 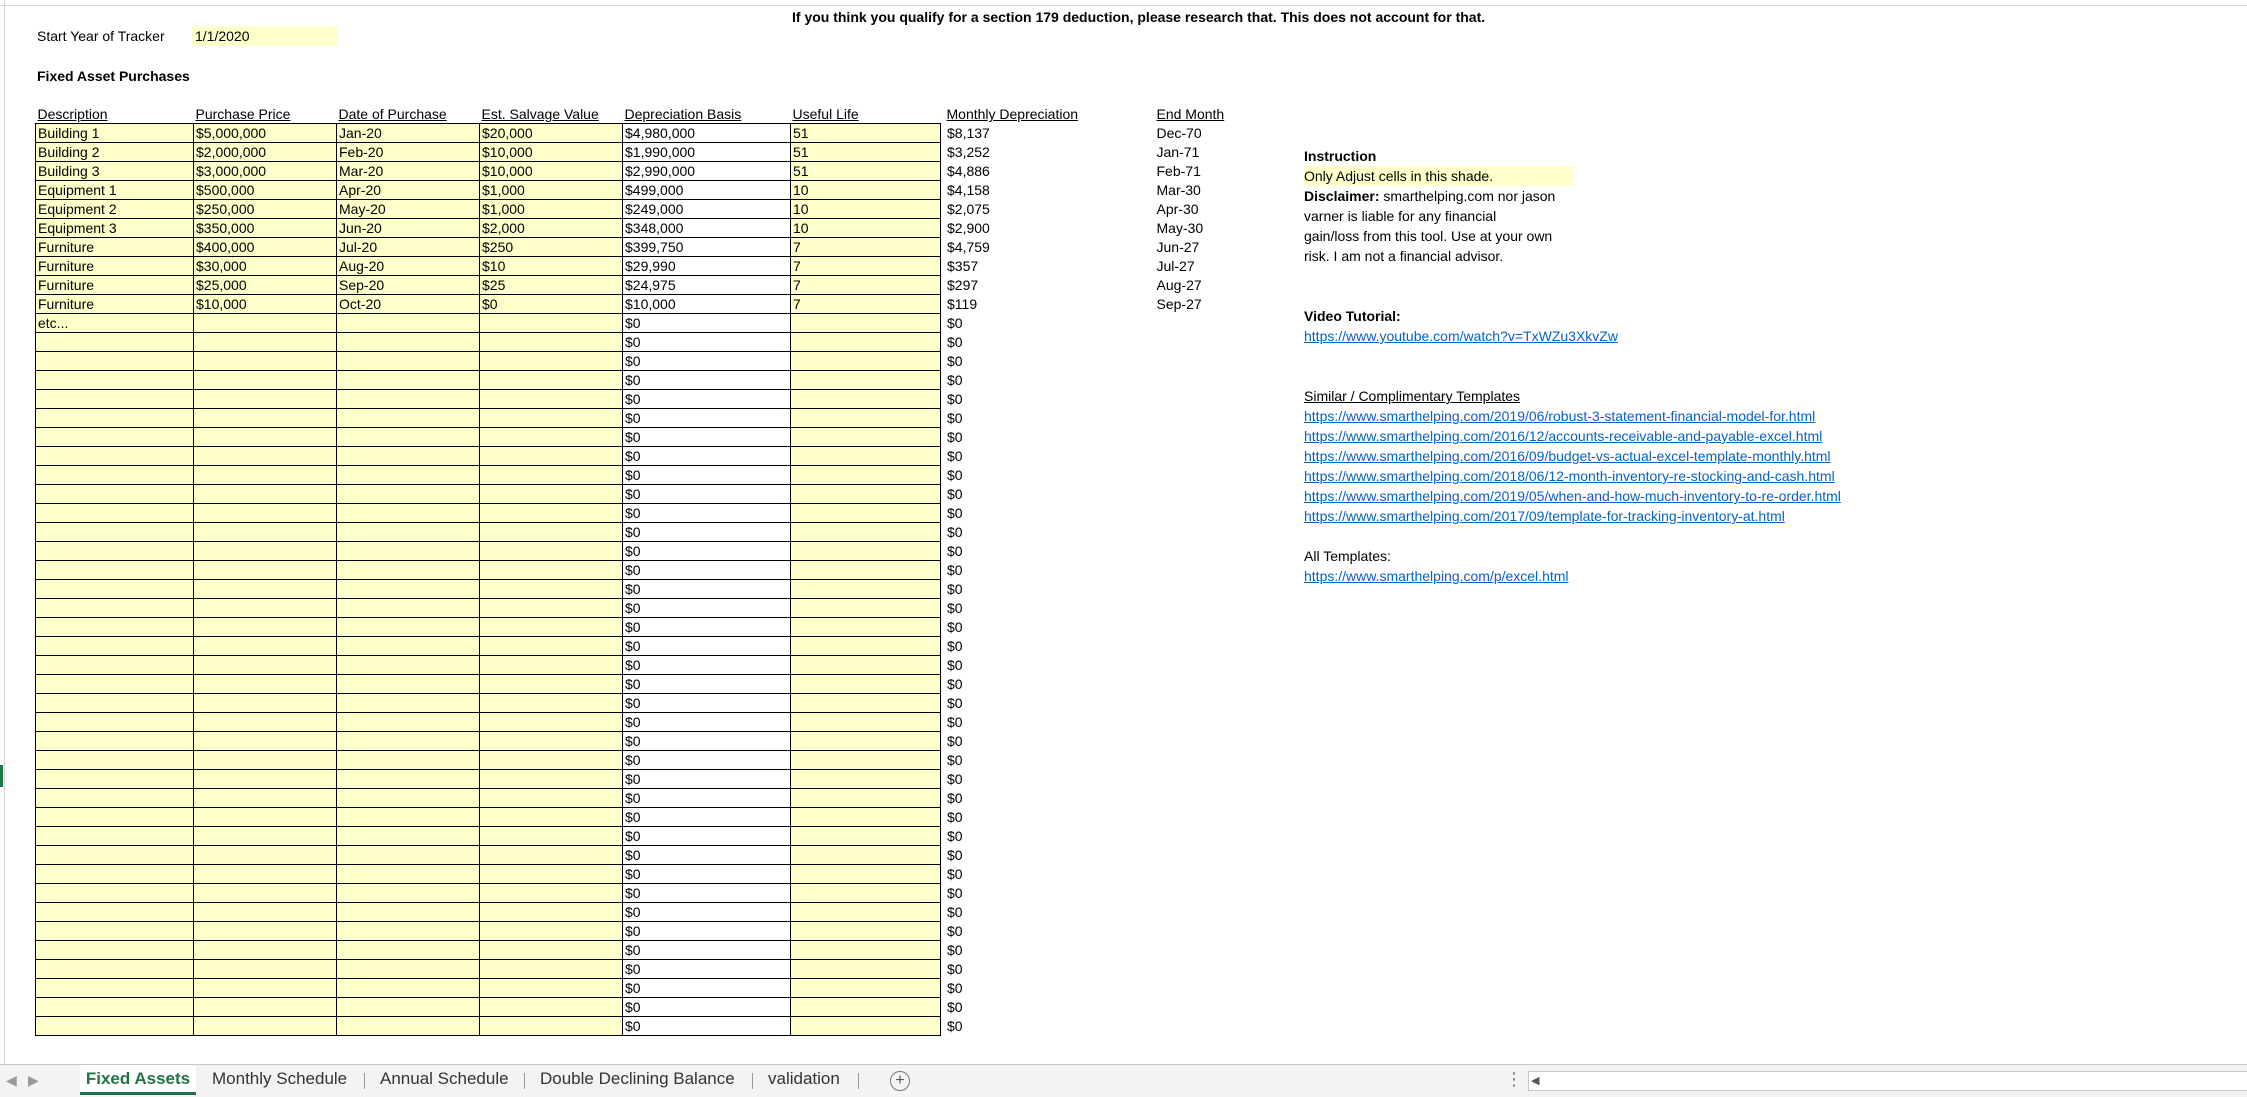 I want to click on cell-description: Furniture, so click(x=114, y=304).